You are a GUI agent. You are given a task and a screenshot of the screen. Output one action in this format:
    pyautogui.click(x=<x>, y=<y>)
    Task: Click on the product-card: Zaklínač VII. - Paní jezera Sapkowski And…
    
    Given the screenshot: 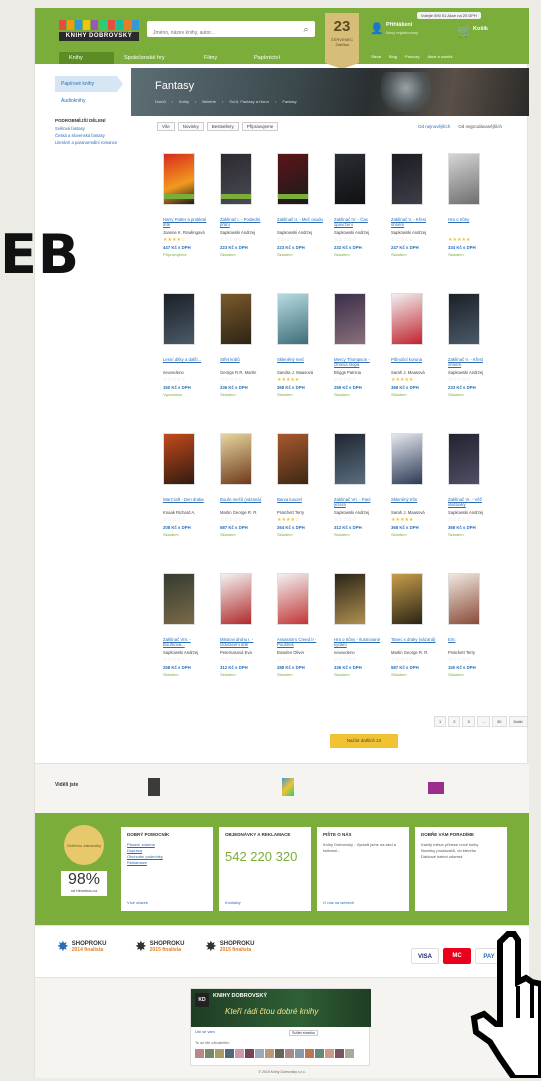 What is the action you would take?
    pyautogui.click(x=360, y=485)
    